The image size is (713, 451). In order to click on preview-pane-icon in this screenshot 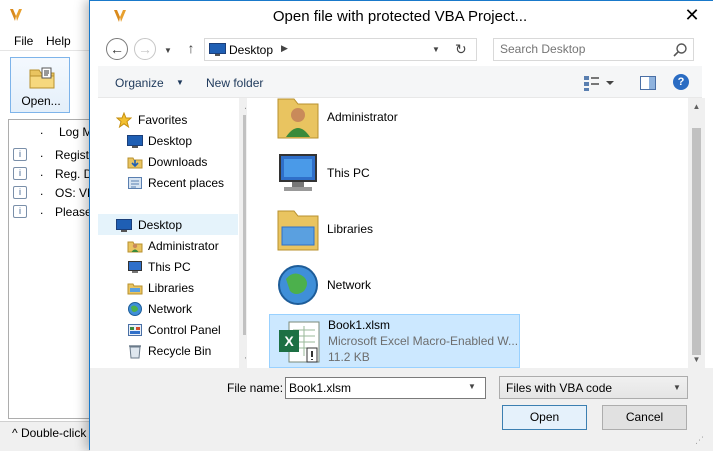, I will do `click(648, 83)`.